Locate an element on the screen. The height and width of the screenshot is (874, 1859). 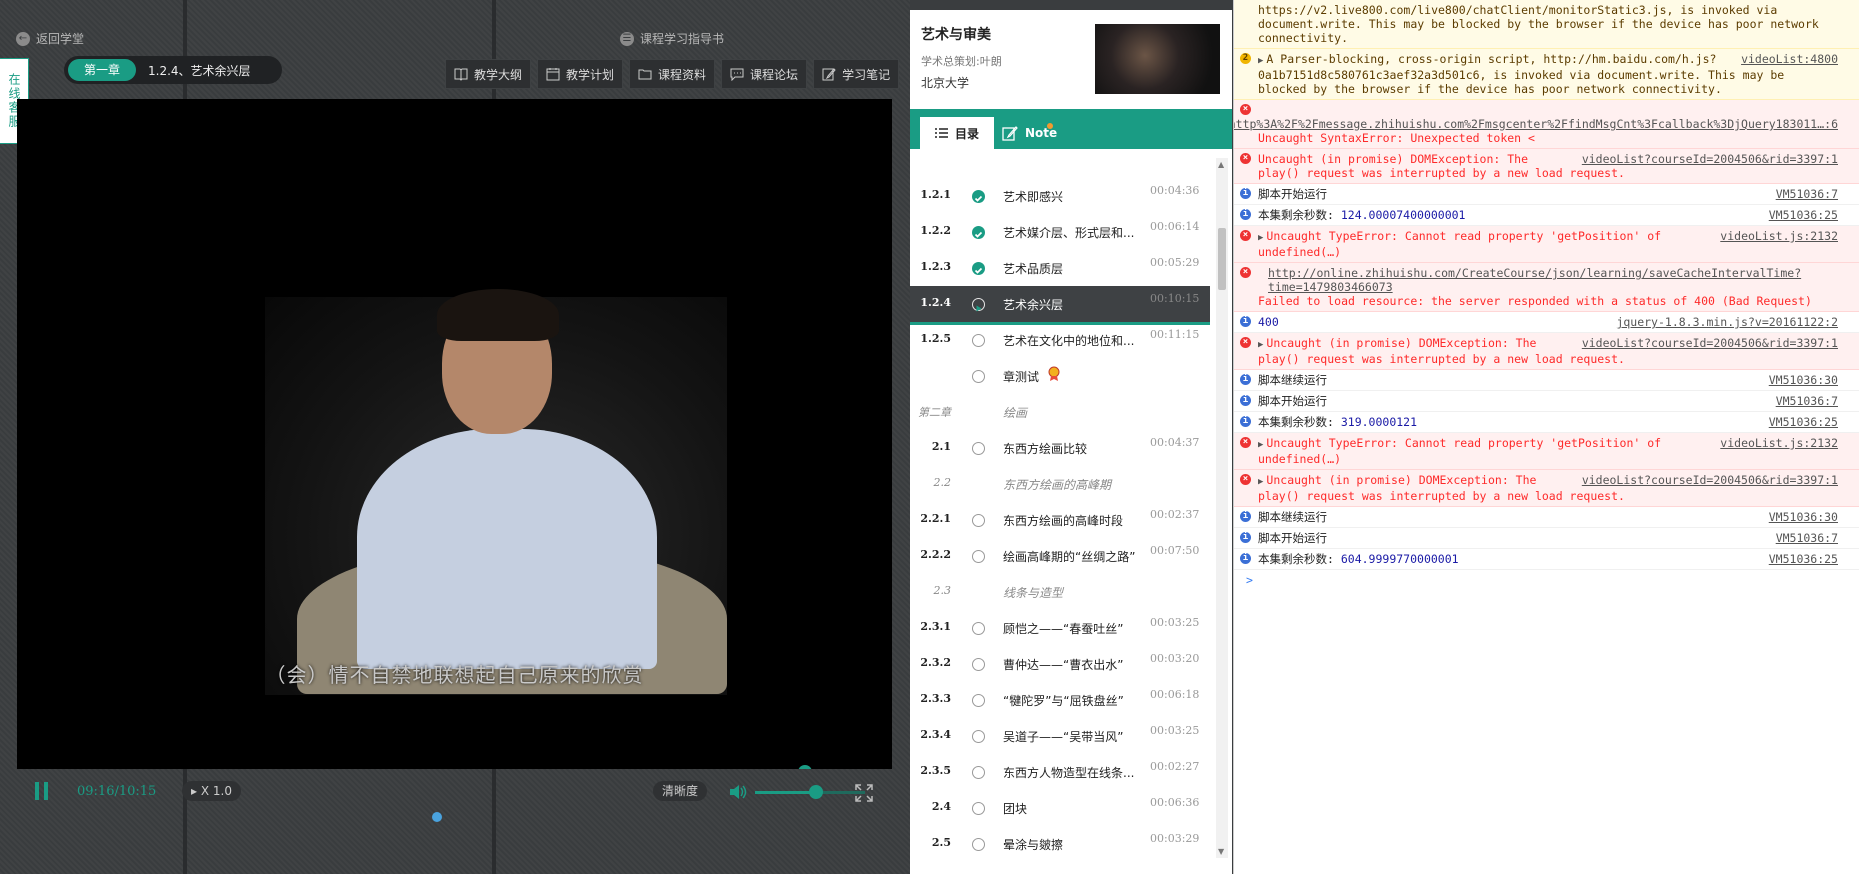
course-materials-button: 课程资料 is located at coordinates (672, 74).